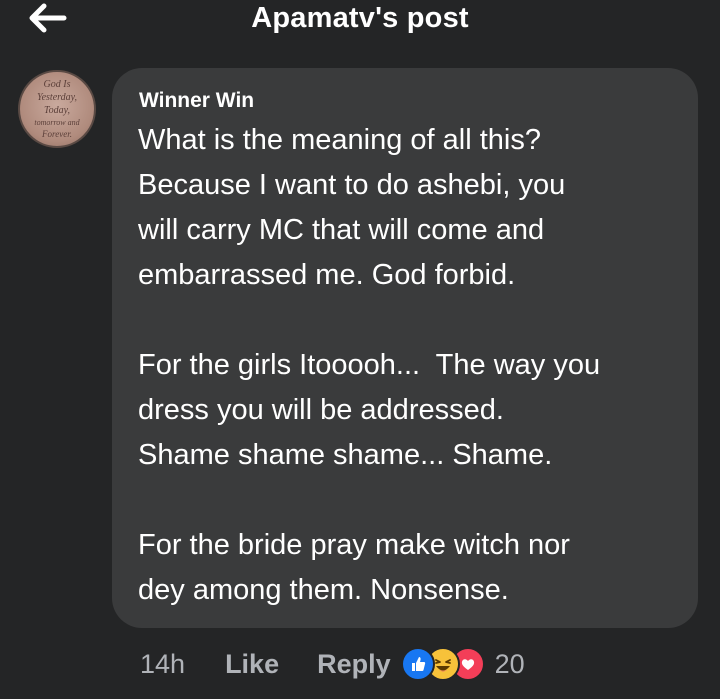  Describe the element at coordinates (417, 664) in the screenshot. I see `like-reaction-icon` at that location.